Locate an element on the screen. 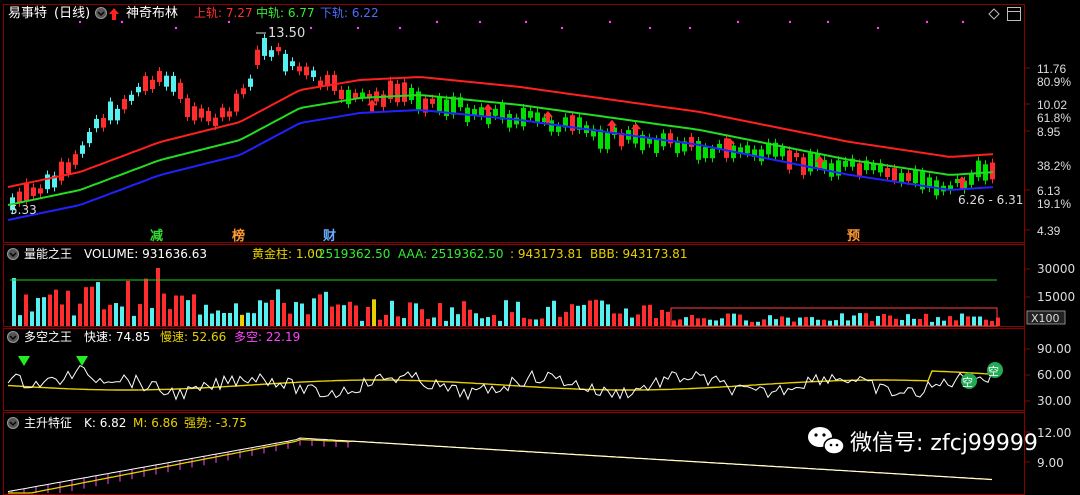 The width and height of the screenshot is (1080, 495). signal-dots is located at coordinates (521, 25).